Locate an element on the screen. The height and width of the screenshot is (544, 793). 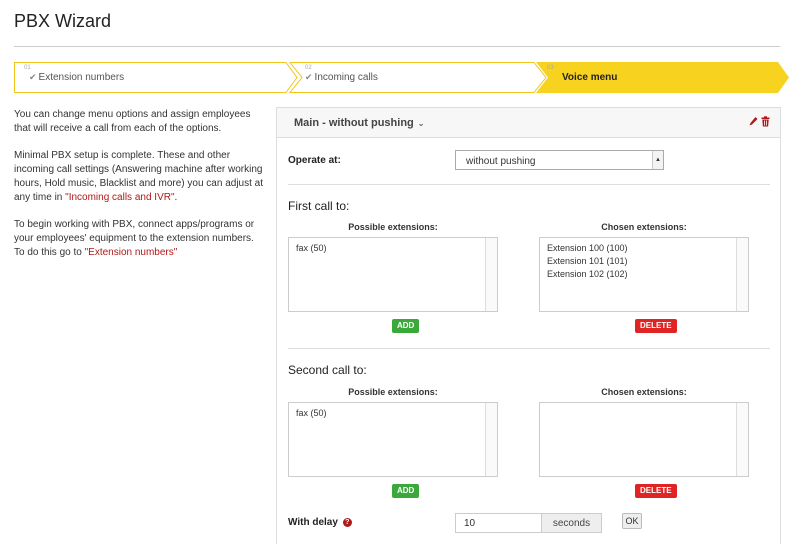
delay-input: 10 is located at coordinates (498, 523).